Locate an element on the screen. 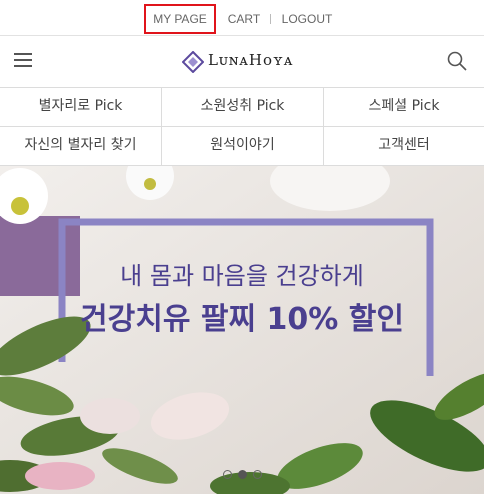  top-utility-nav: MY PAGE CART LOGOUT is located at coordinates (242, 18).